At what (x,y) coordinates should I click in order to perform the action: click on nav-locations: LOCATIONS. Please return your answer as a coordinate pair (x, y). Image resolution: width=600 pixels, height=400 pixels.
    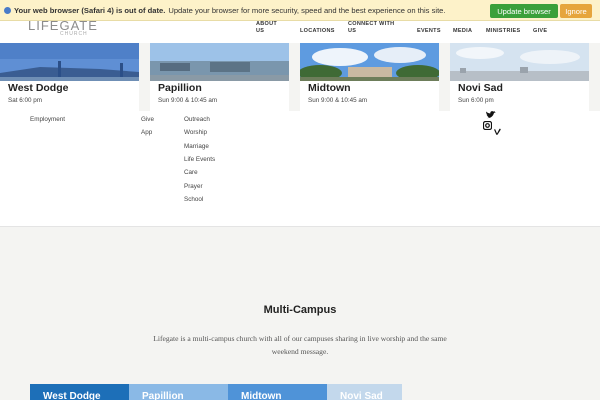
    Looking at the image, I should click on (317, 31).